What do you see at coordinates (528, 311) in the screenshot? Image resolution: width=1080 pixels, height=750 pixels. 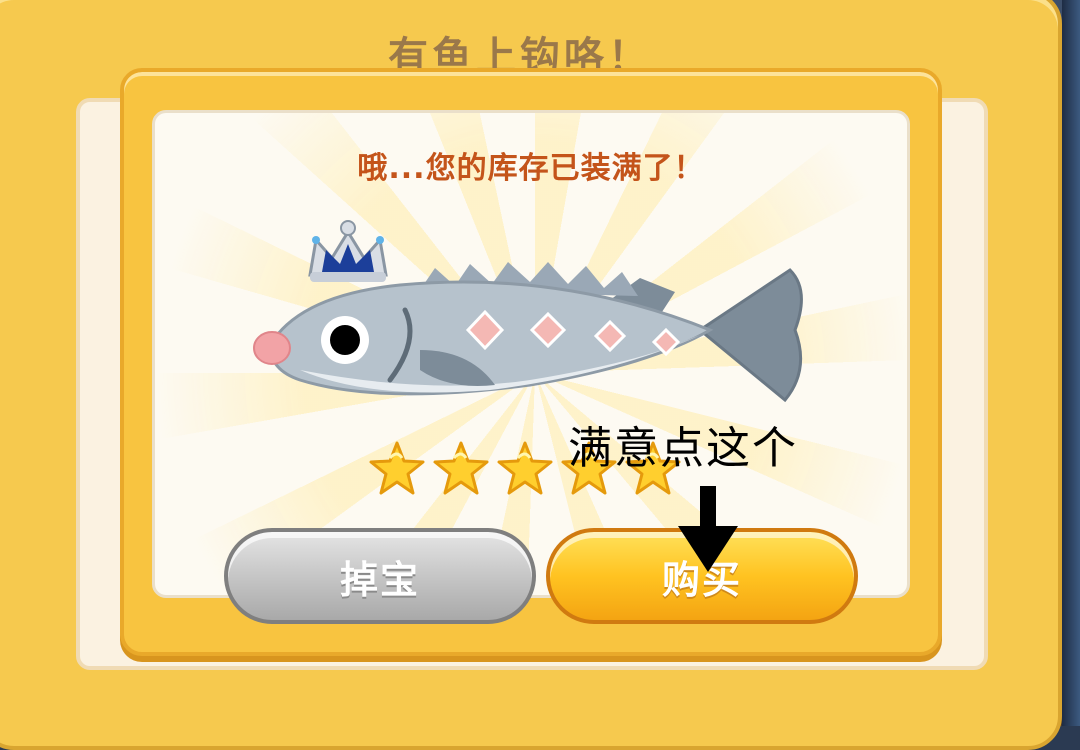 I see `crowned-sturgeon-icon` at bounding box center [528, 311].